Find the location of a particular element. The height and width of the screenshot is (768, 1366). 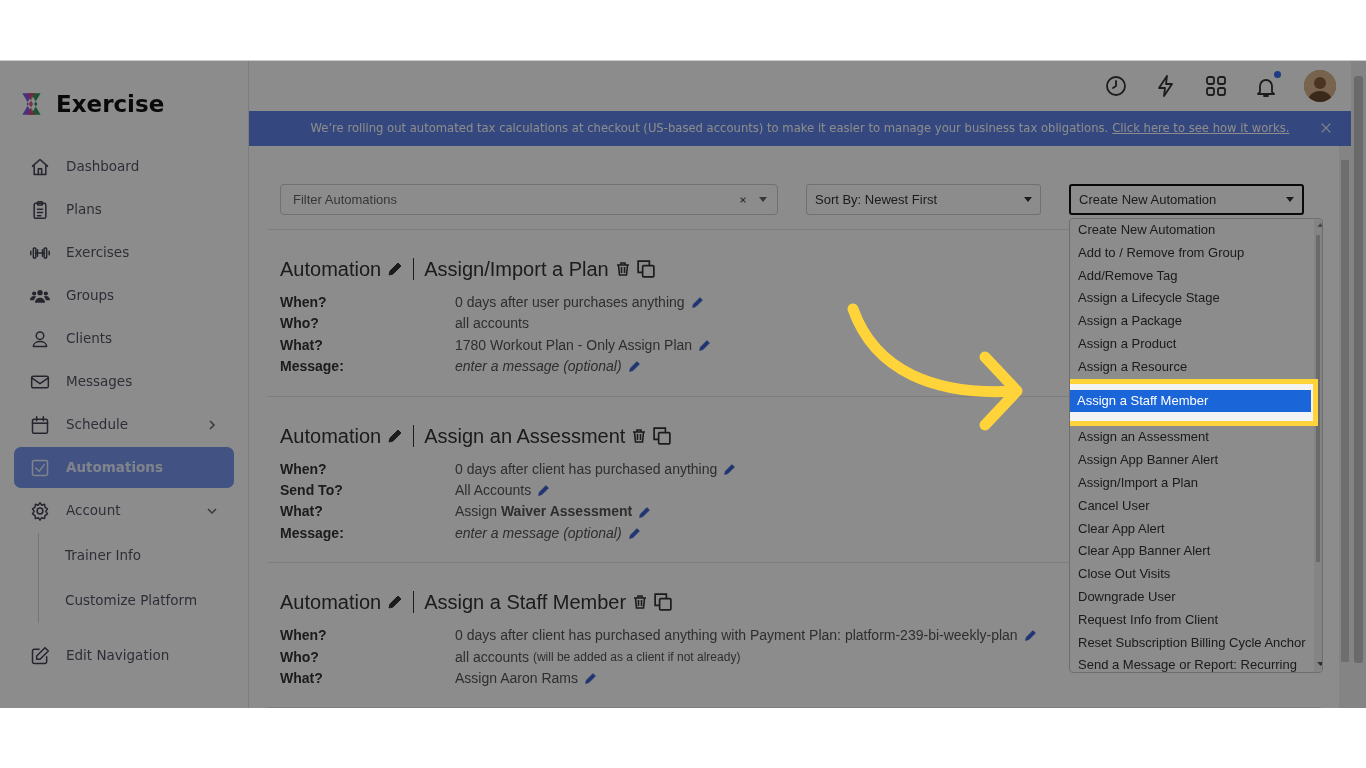

field-value: 0 days after client has purchased anything with Payment Plan: platform-239-bi-weekly-plan is located at coordinates (736, 636).